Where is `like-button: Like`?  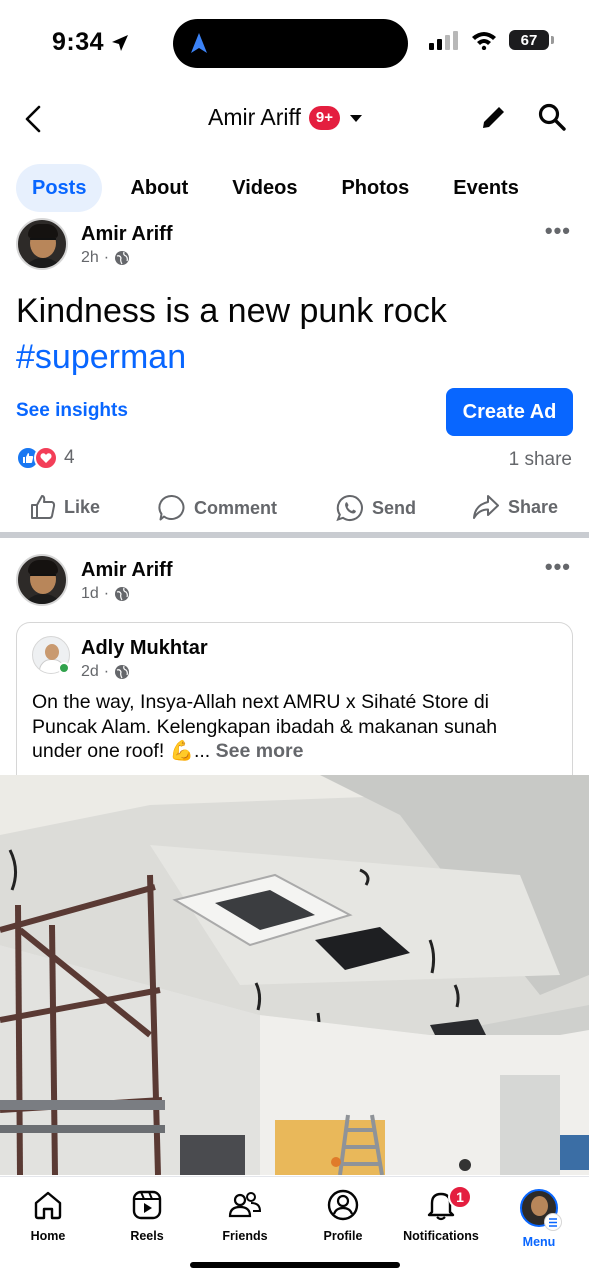
like-button: Like is located at coordinates (65, 507).